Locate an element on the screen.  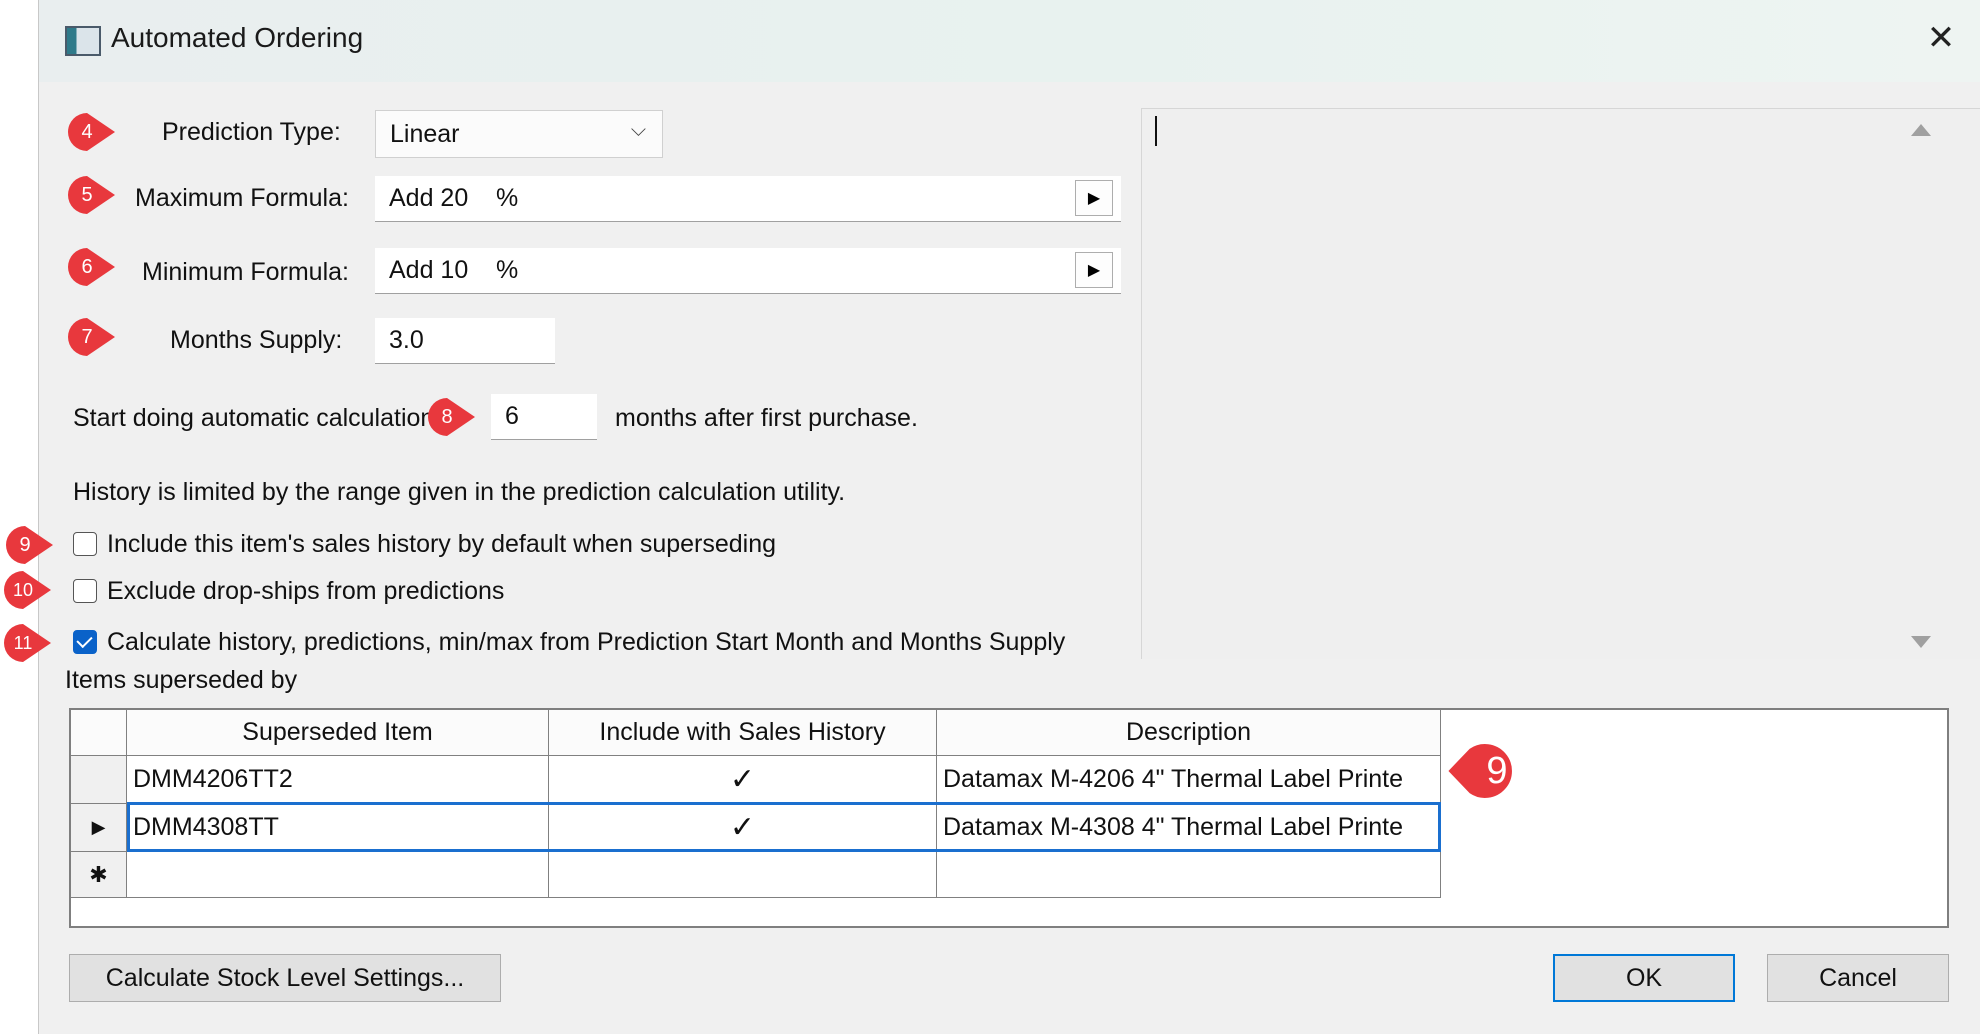
include-sales-history-checkbox is located at coordinates (85, 544).